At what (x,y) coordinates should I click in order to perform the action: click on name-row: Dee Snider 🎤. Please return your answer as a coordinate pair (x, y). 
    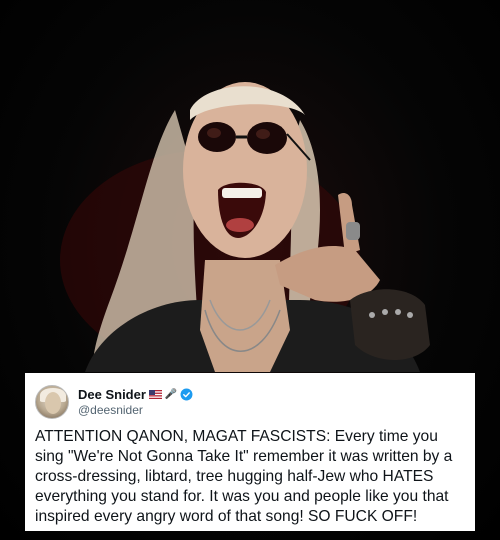
    Looking at the image, I should click on (135, 394).